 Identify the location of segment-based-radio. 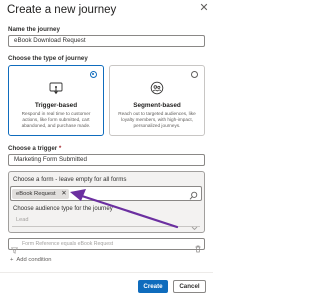
(194, 74).